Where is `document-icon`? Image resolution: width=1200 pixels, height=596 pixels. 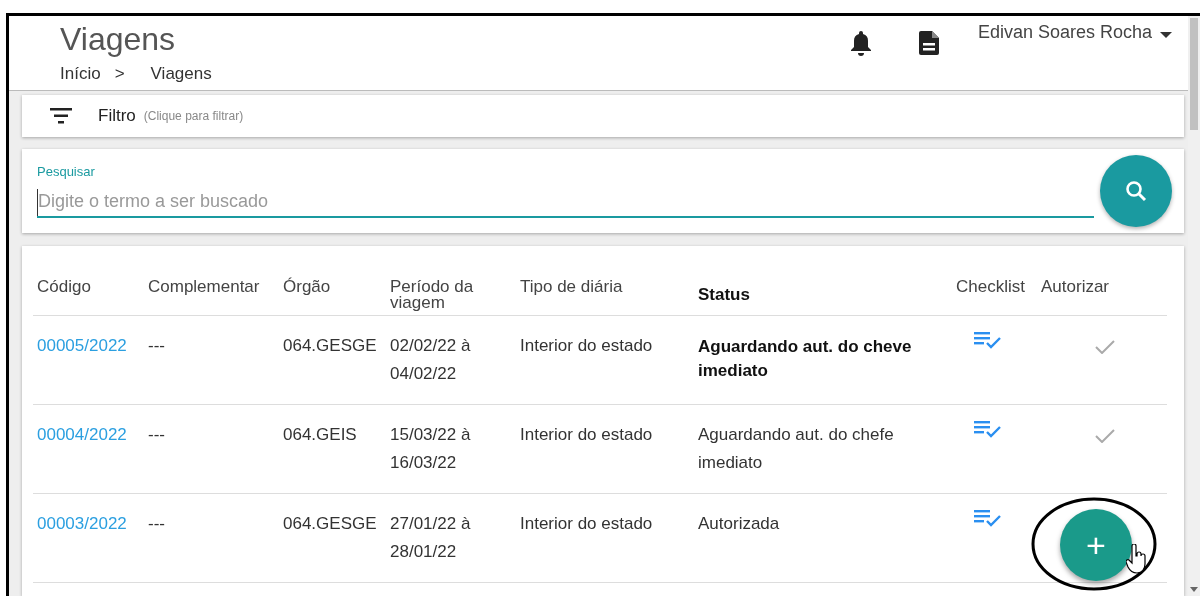
document-icon is located at coordinates (928, 43).